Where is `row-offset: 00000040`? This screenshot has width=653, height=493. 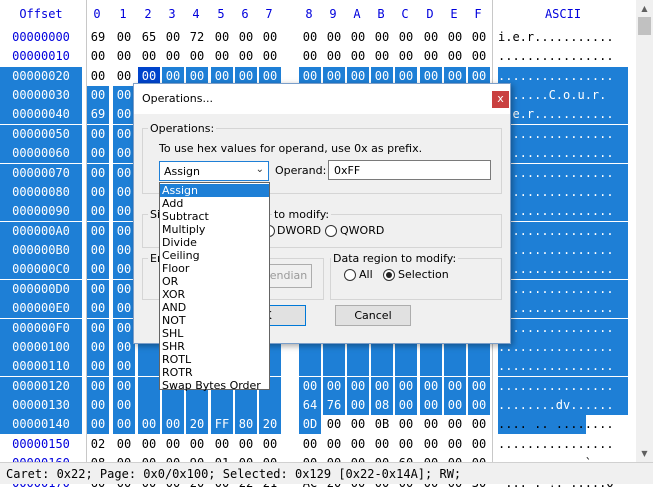 row-offset: 00000040 is located at coordinates (41, 115).